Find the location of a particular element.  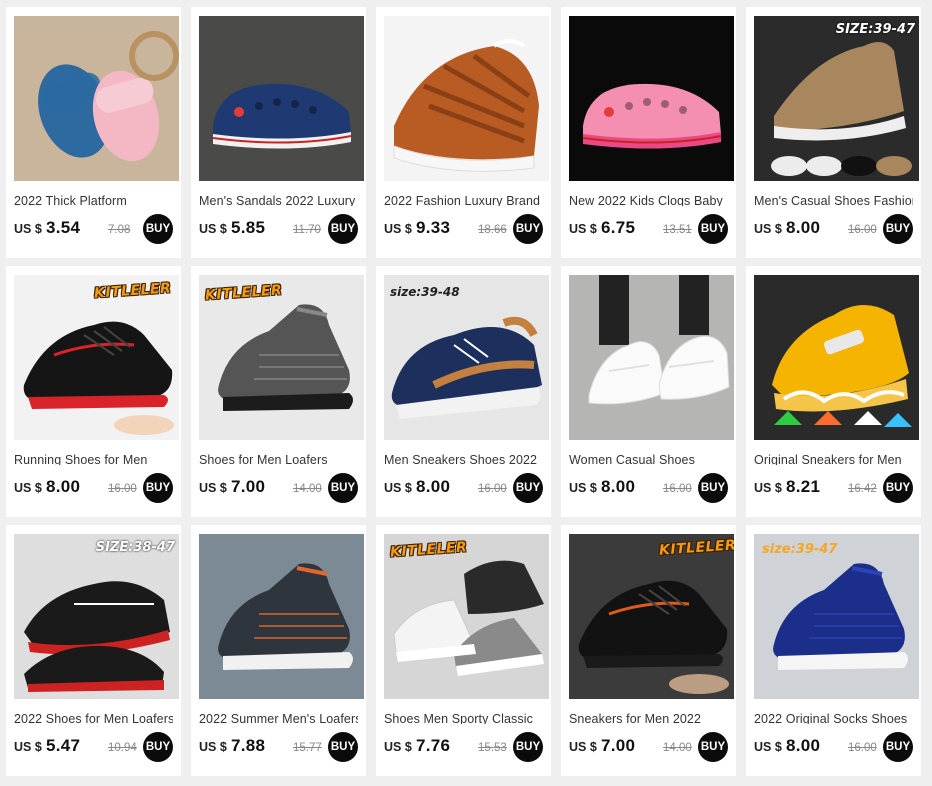

original-price: 16.42 is located at coordinates (862, 489).